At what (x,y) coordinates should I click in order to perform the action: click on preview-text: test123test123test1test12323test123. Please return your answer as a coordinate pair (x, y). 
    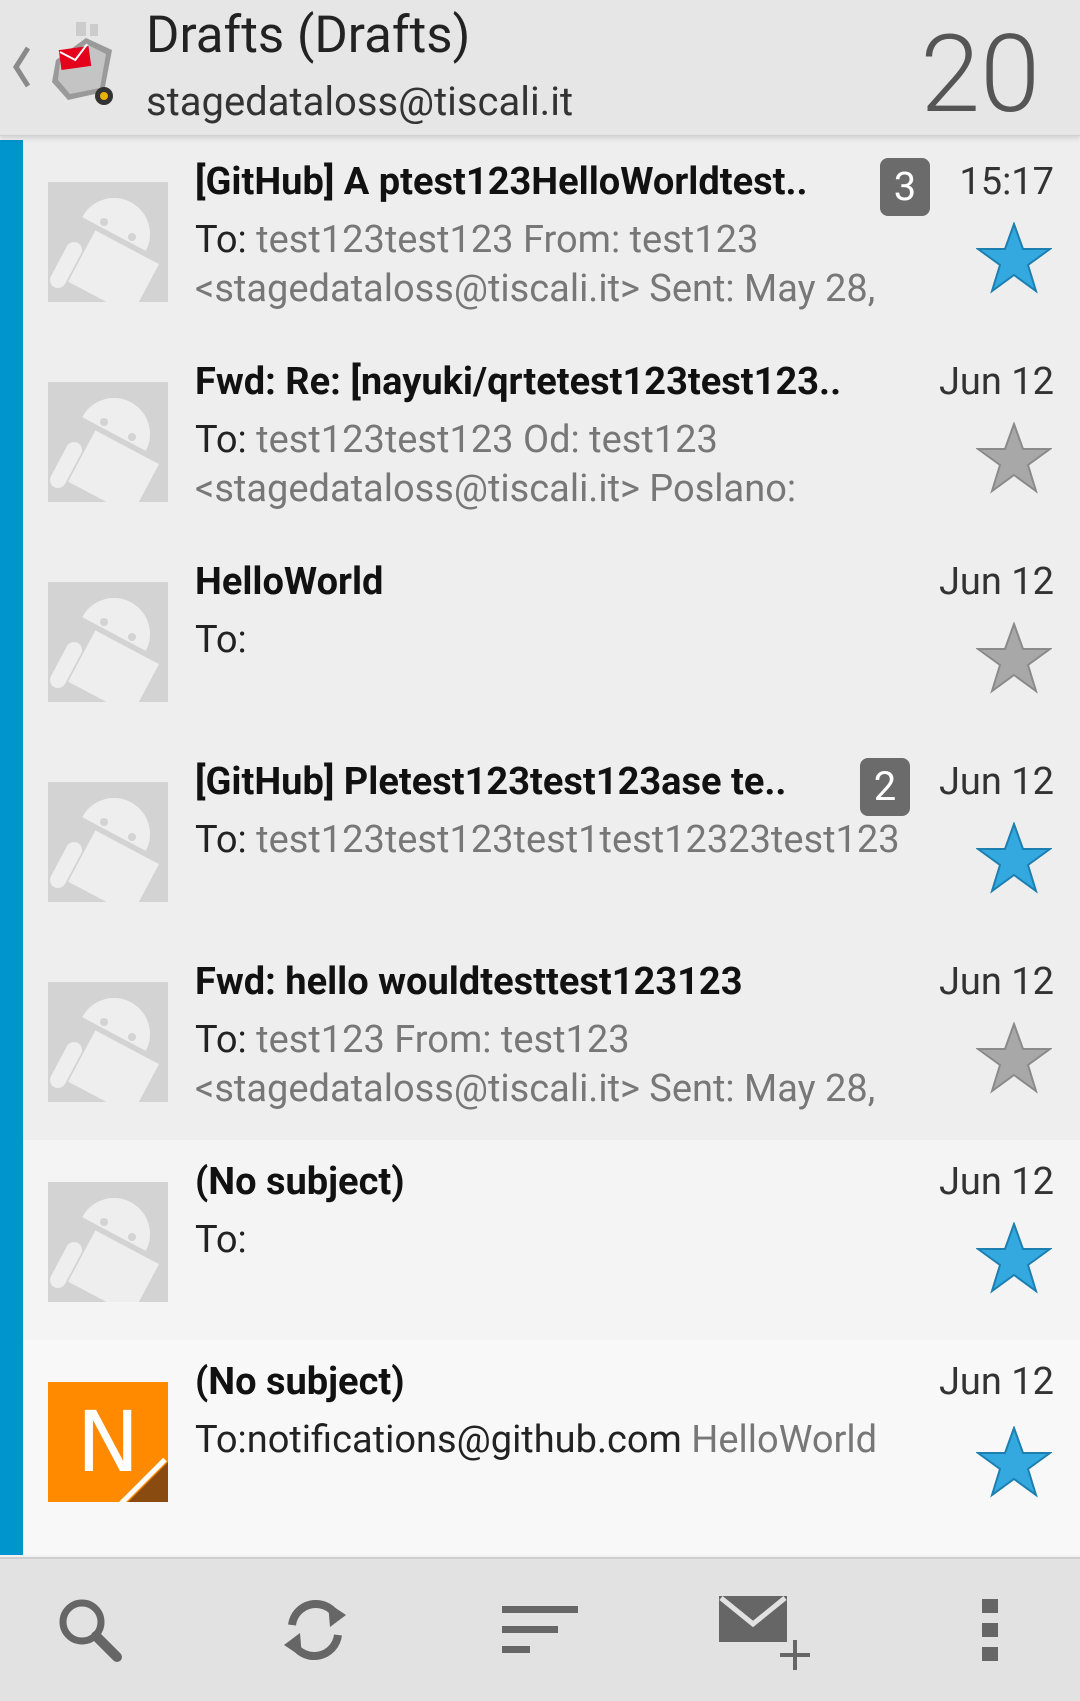
    Looking at the image, I should click on (573, 840).